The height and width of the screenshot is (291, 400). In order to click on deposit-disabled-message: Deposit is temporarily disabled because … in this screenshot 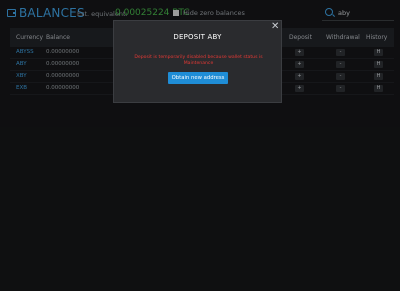, I will do `click(198, 60)`.